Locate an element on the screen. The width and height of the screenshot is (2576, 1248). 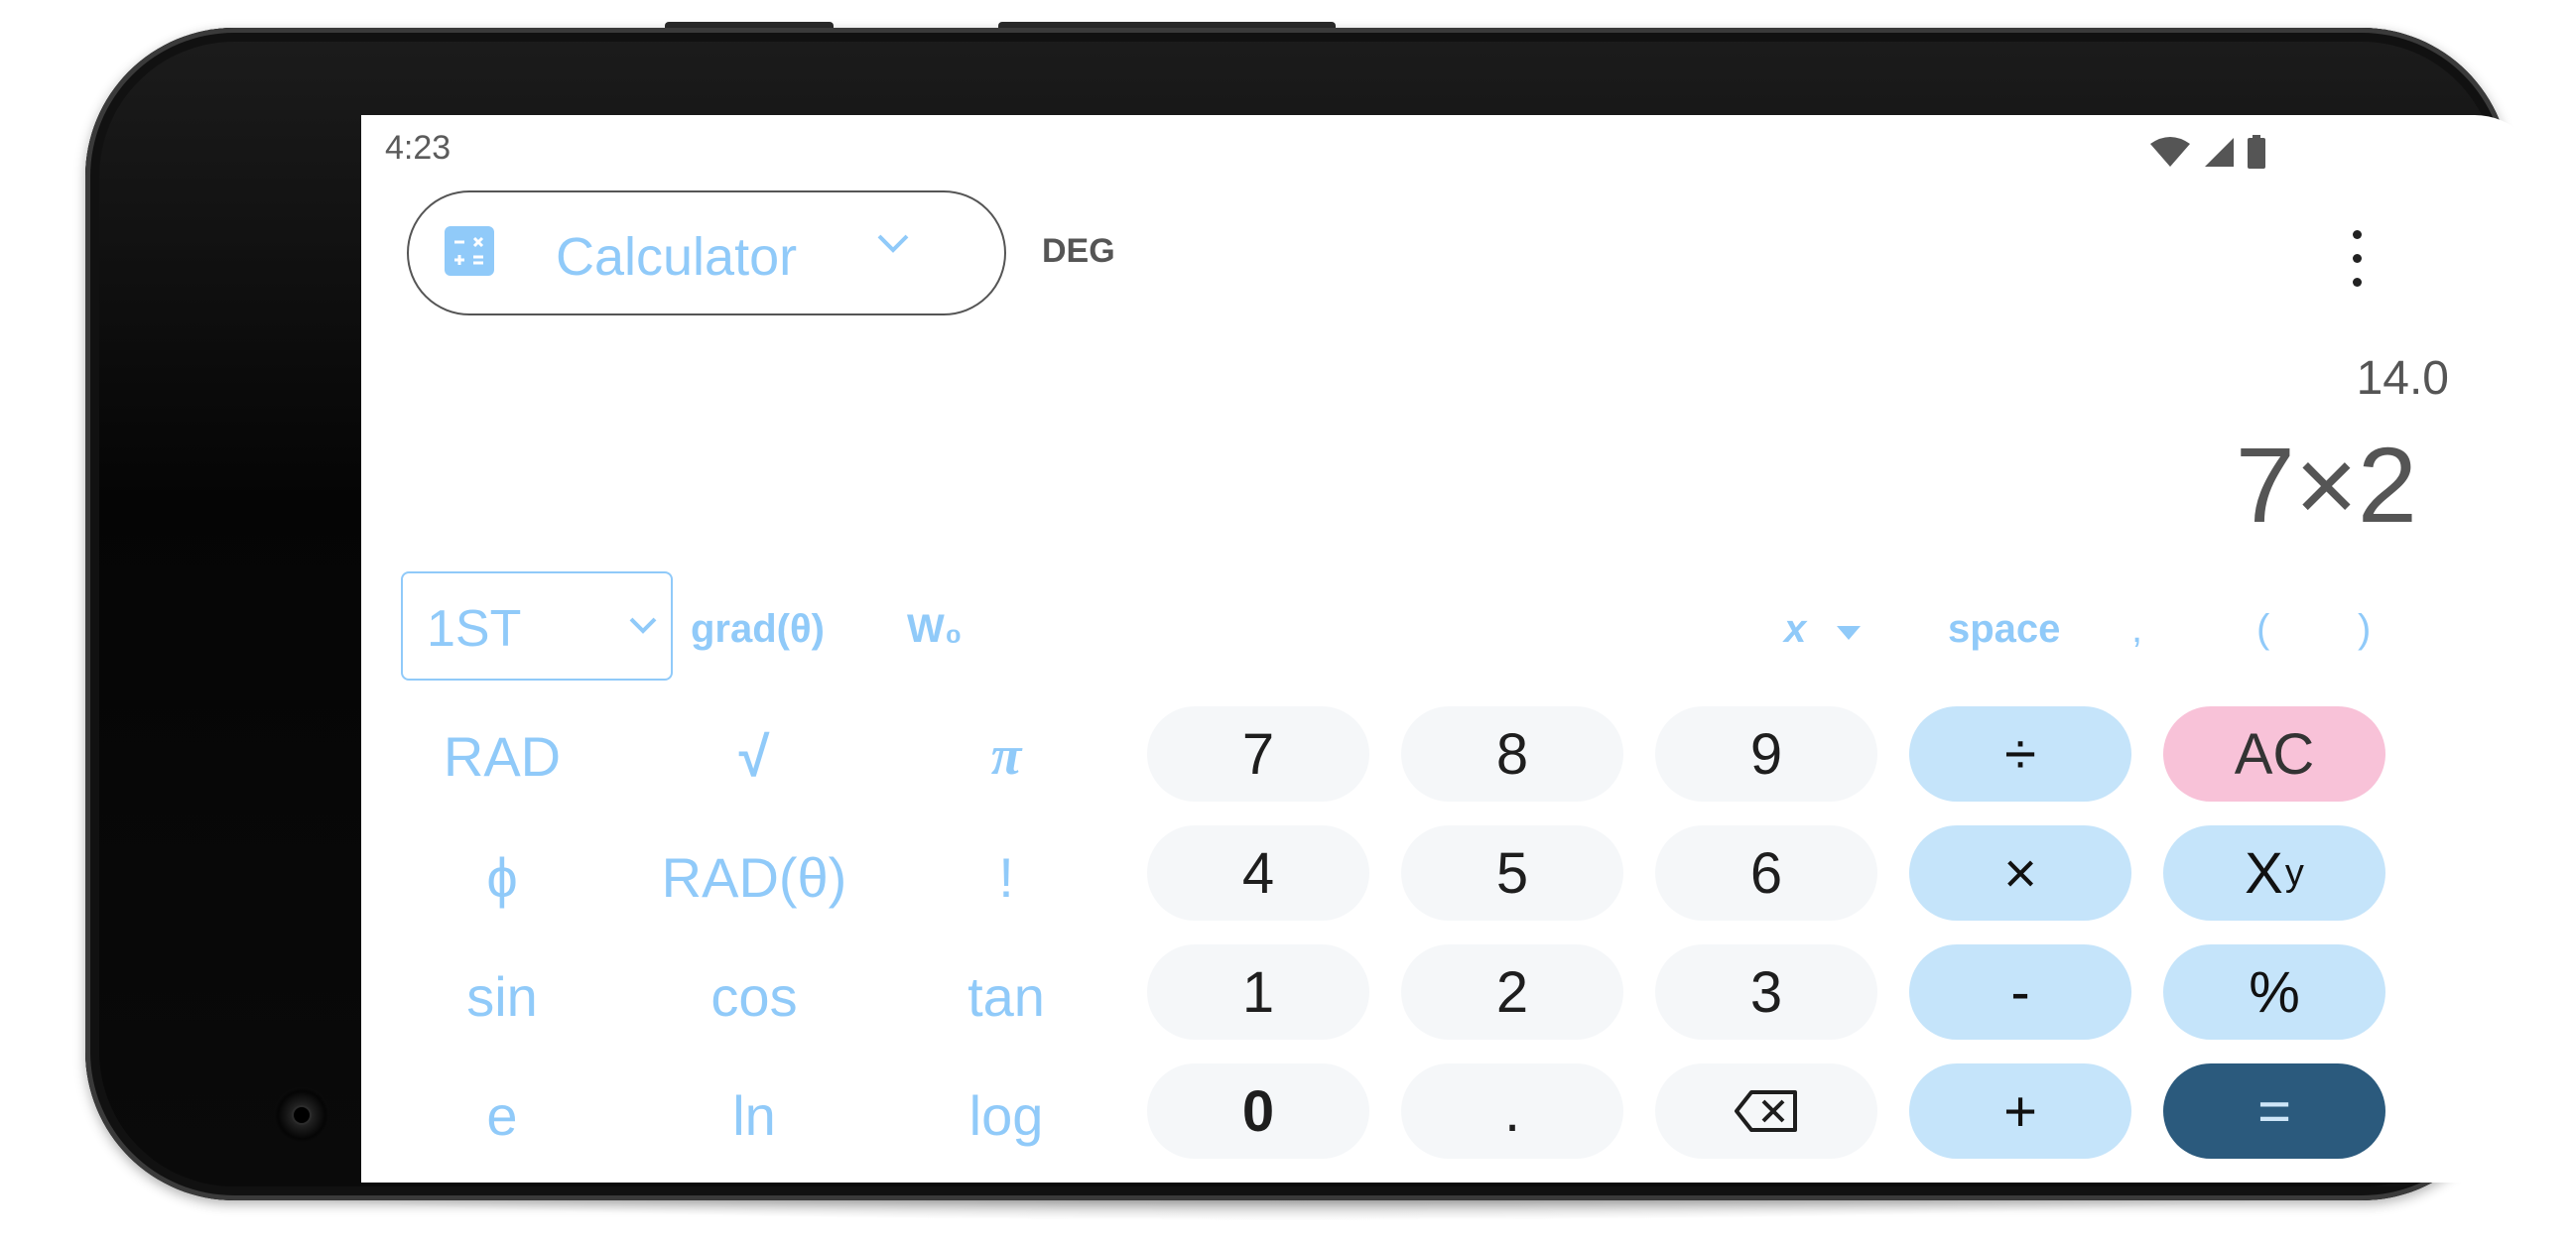
variable-menu-button: x is located at coordinates (1824, 629).